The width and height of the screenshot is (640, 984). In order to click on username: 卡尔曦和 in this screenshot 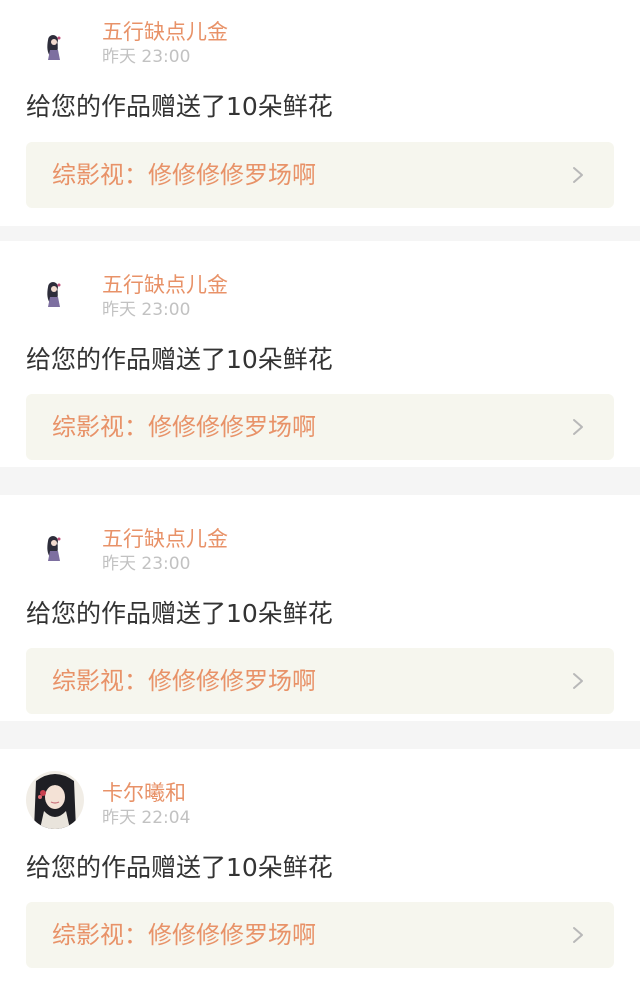, I will do `click(144, 793)`.